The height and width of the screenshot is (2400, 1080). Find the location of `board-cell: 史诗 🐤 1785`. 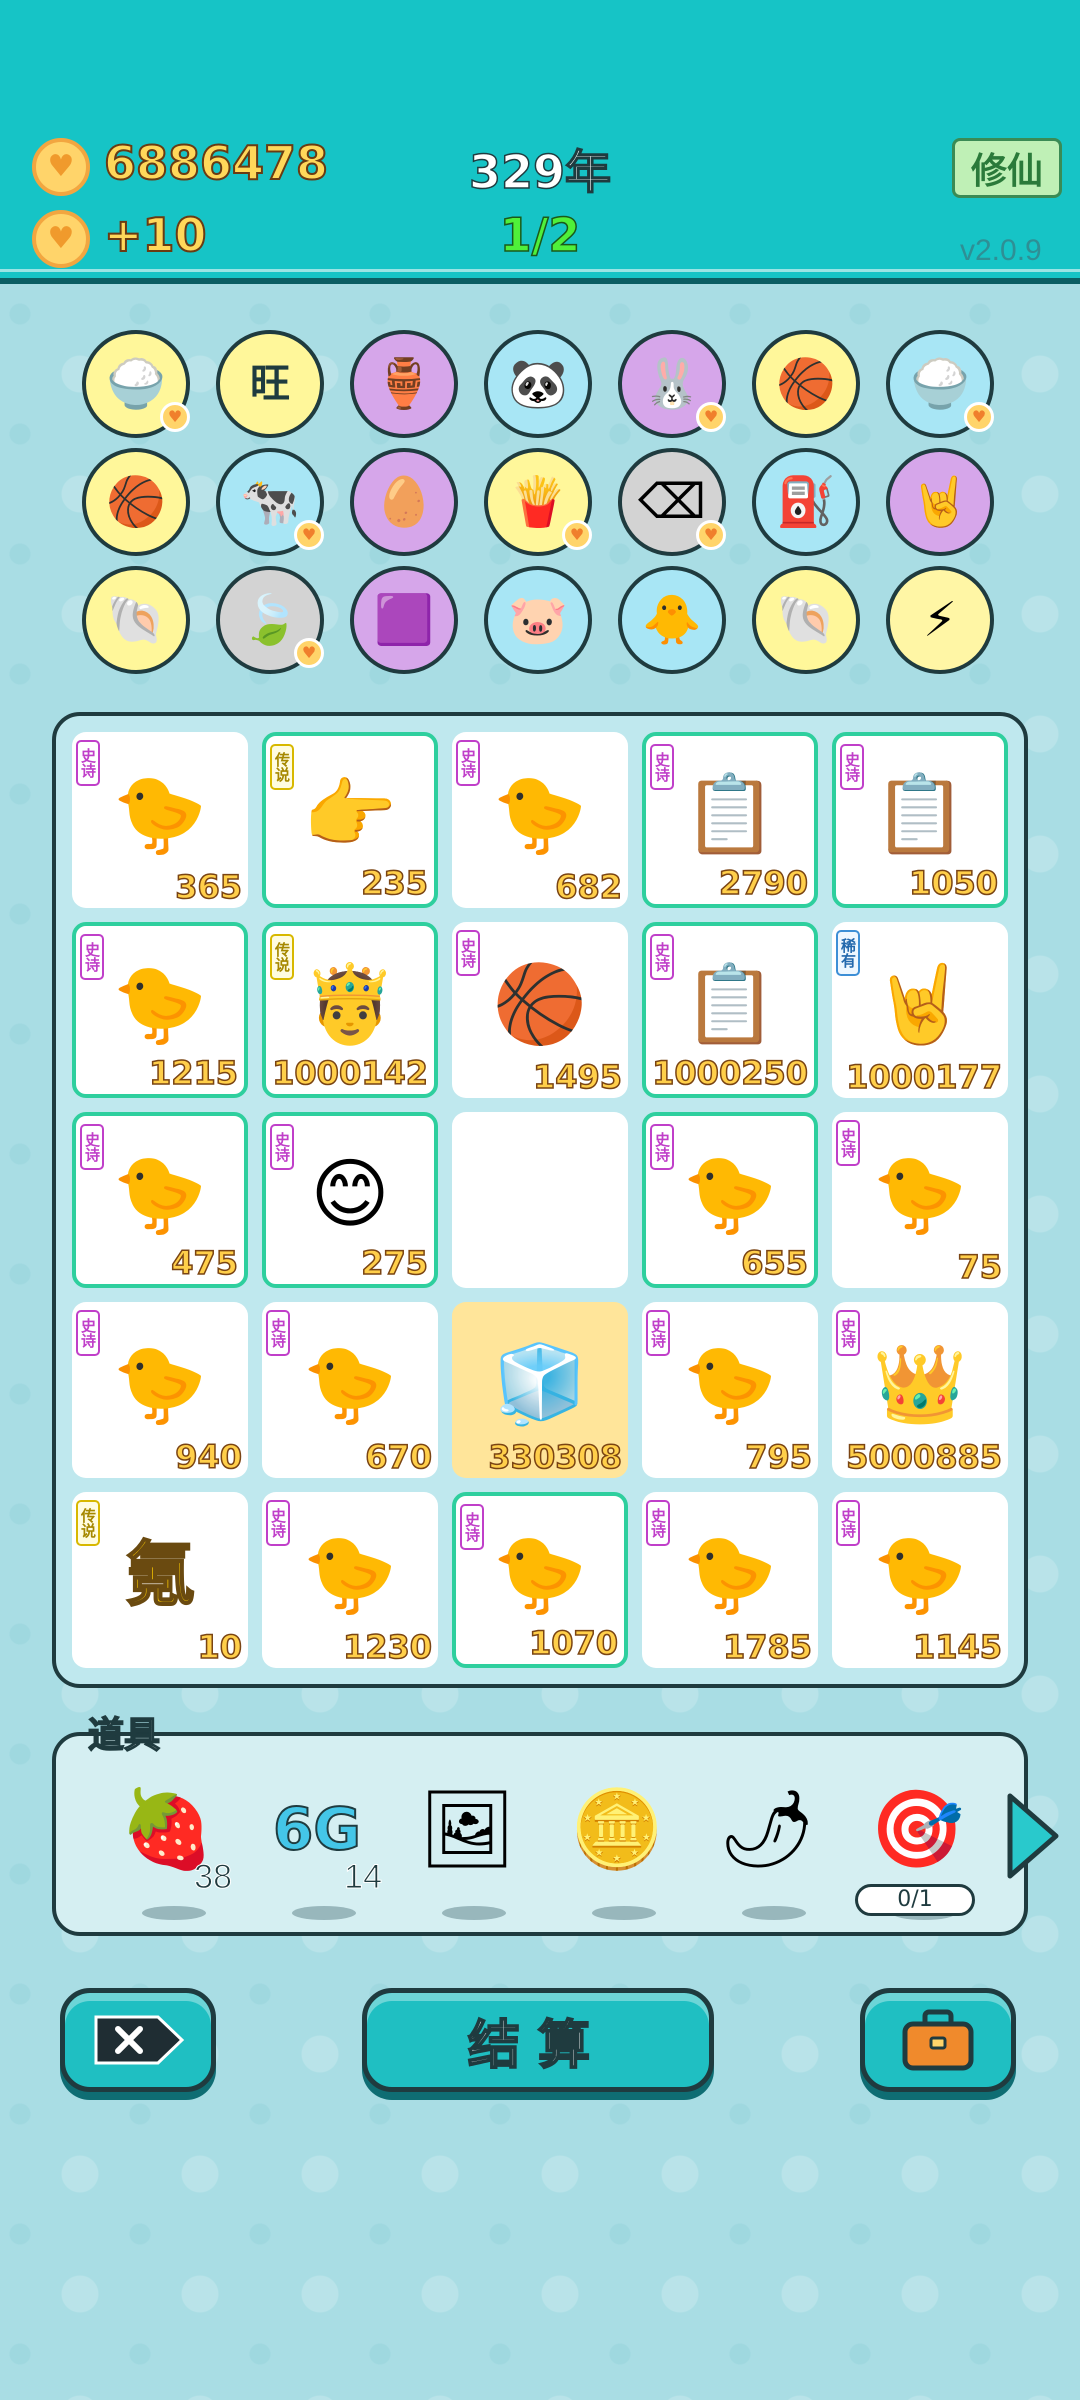

board-cell: 史诗 🐤 1785 is located at coordinates (730, 1580).